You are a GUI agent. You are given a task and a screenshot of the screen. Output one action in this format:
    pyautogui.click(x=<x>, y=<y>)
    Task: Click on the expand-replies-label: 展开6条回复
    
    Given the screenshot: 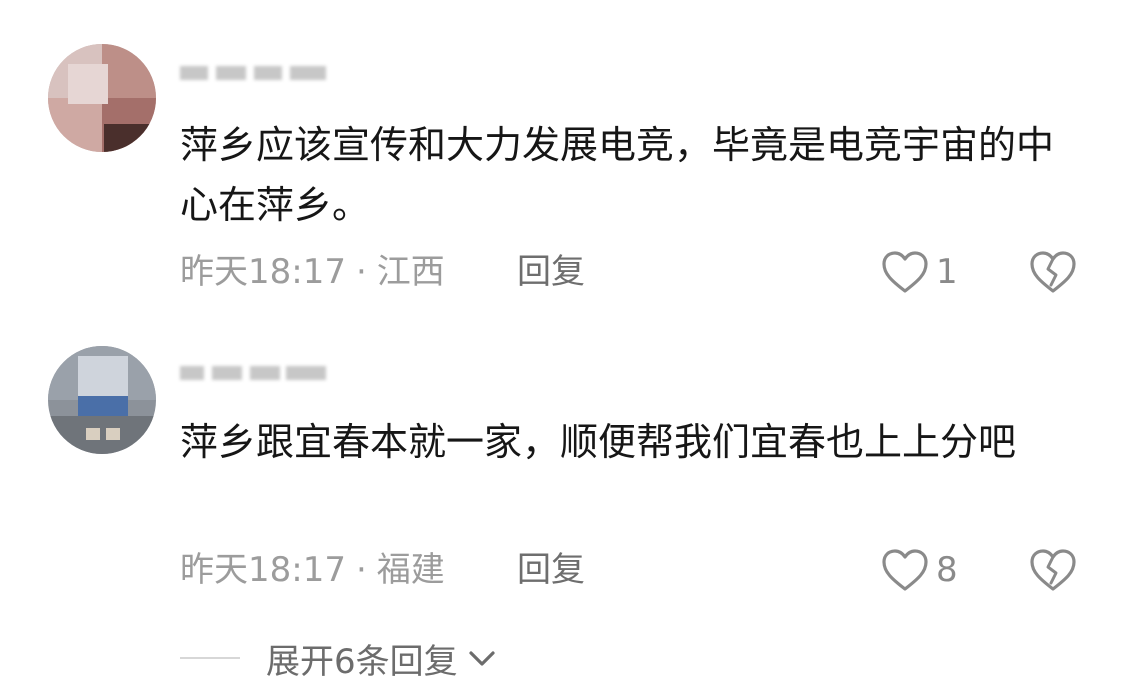 What is the action you would take?
    pyautogui.click(x=362, y=661)
    